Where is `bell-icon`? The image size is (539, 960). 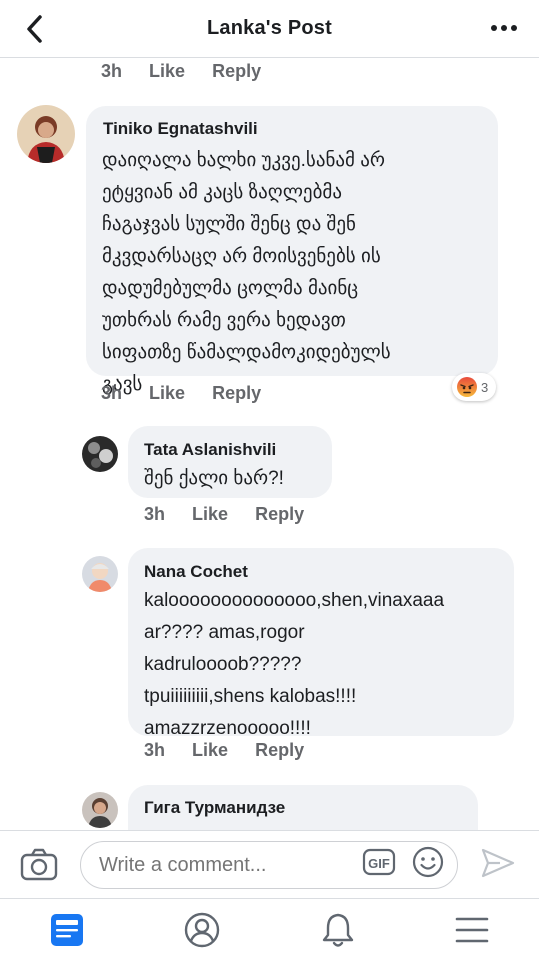
bell-icon is located at coordinates (338, 930).